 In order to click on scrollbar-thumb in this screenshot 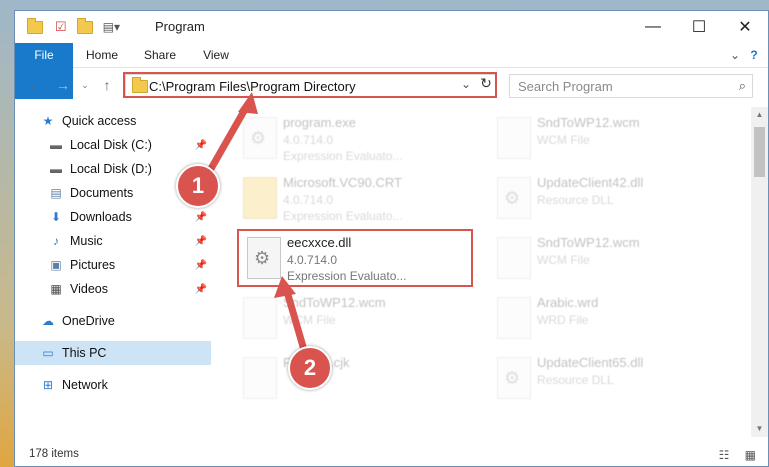, I will do `click(759, 152)`.